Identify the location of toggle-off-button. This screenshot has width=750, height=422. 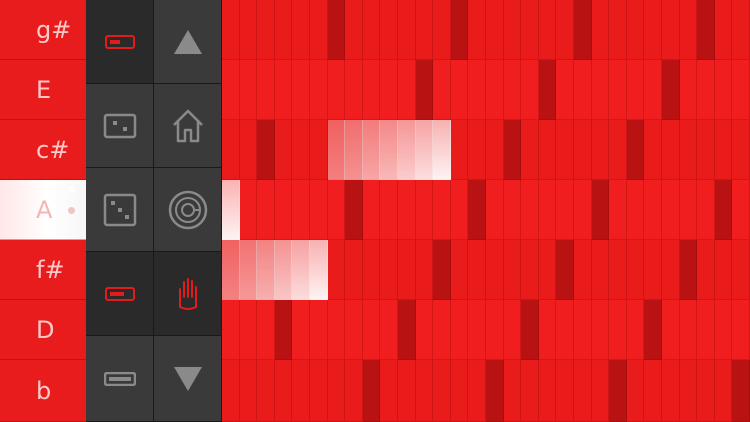
(120, 379).